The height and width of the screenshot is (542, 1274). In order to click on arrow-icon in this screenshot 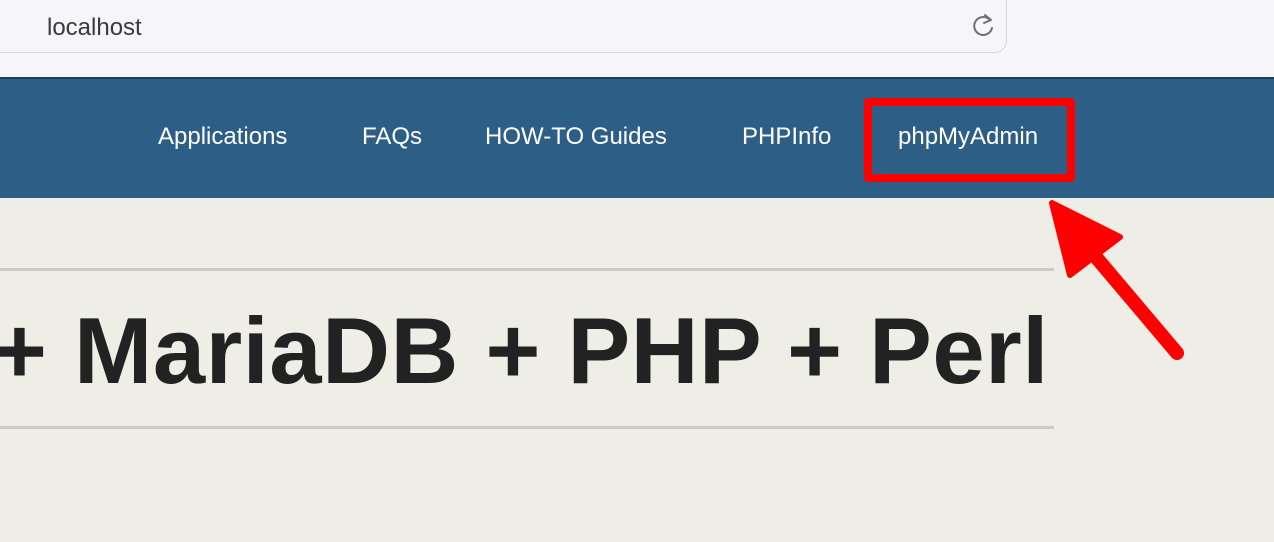, I will do `click(1116, 280)`.